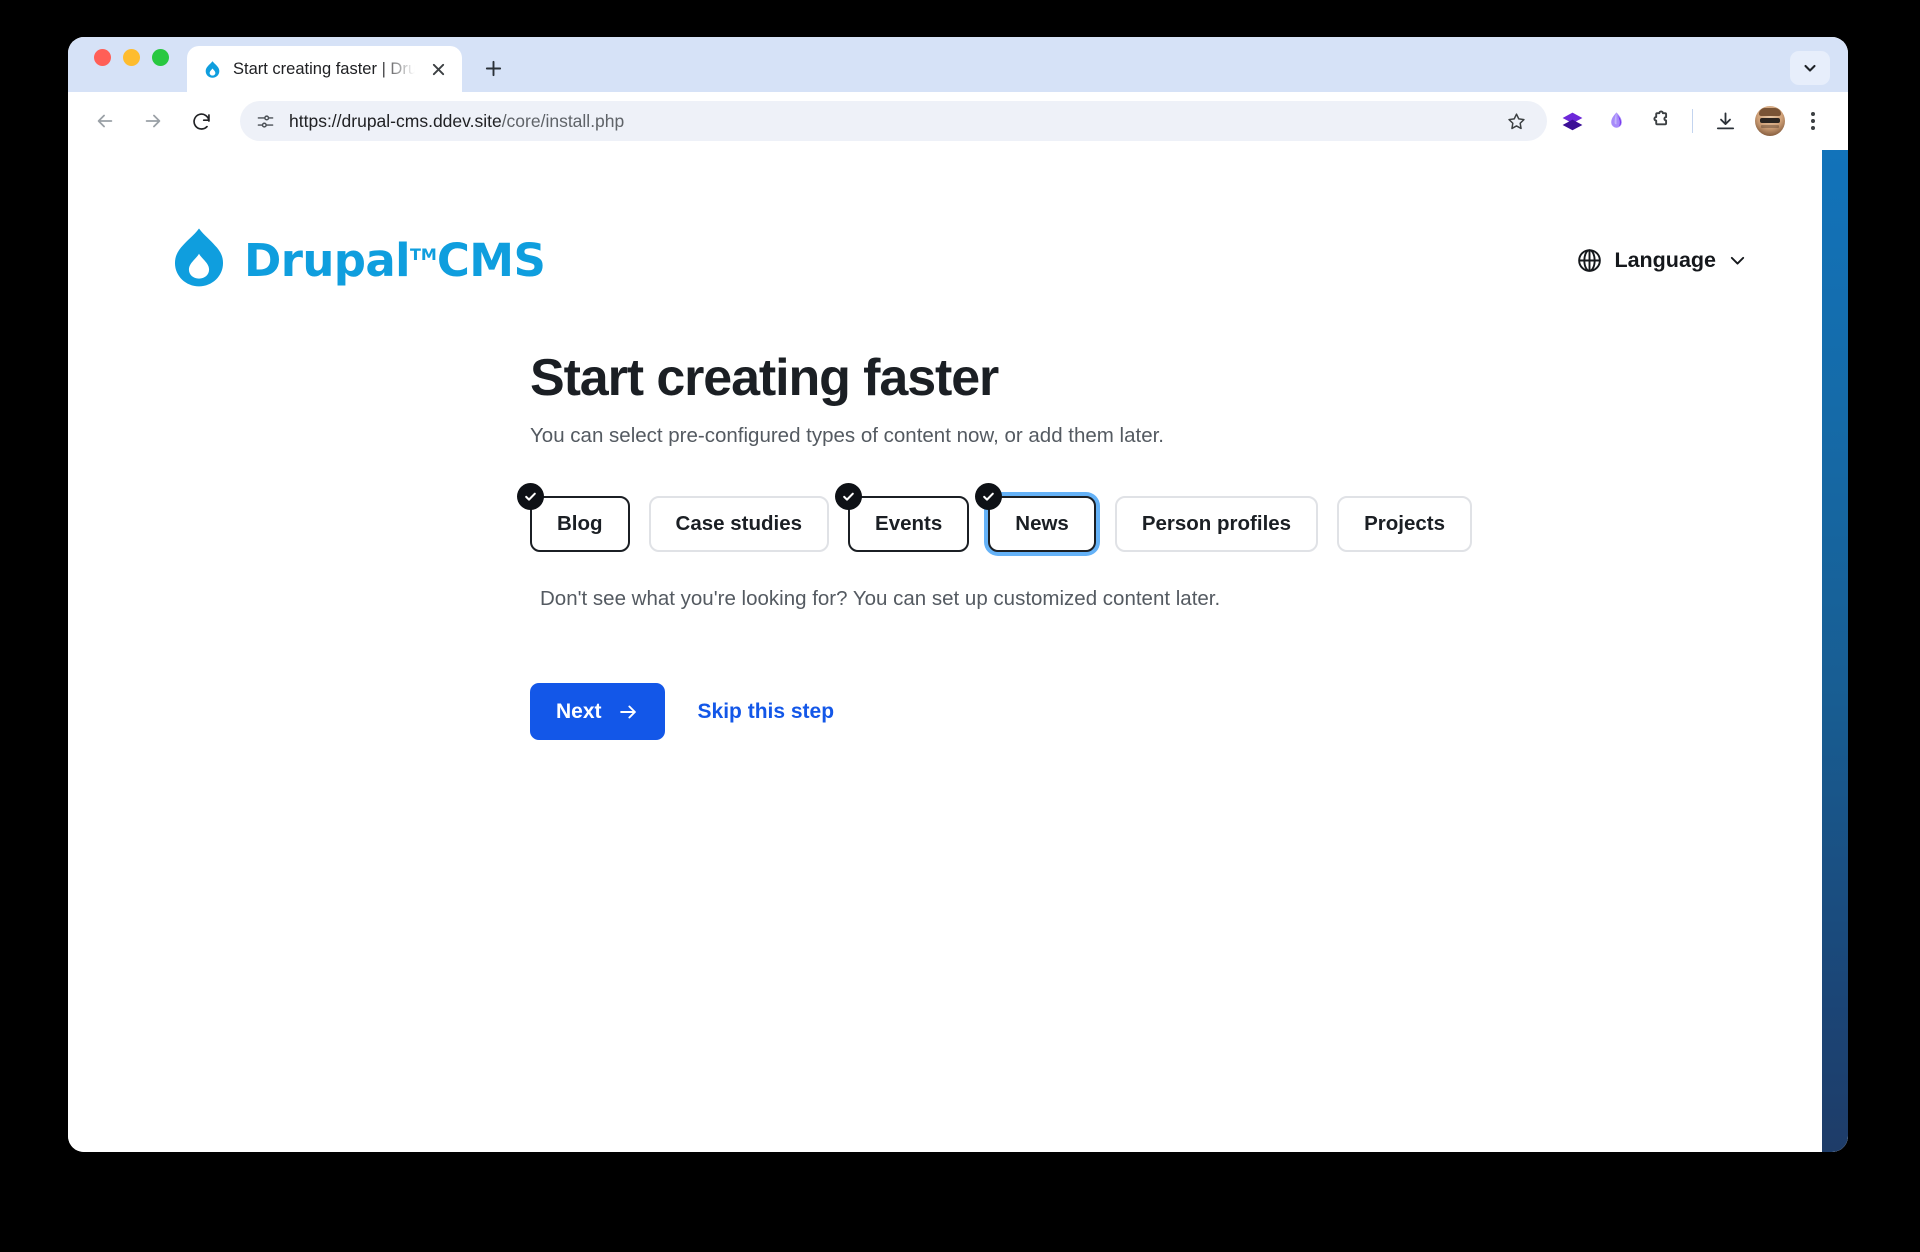  I want to click on new-tab-button, so click(493, 68).